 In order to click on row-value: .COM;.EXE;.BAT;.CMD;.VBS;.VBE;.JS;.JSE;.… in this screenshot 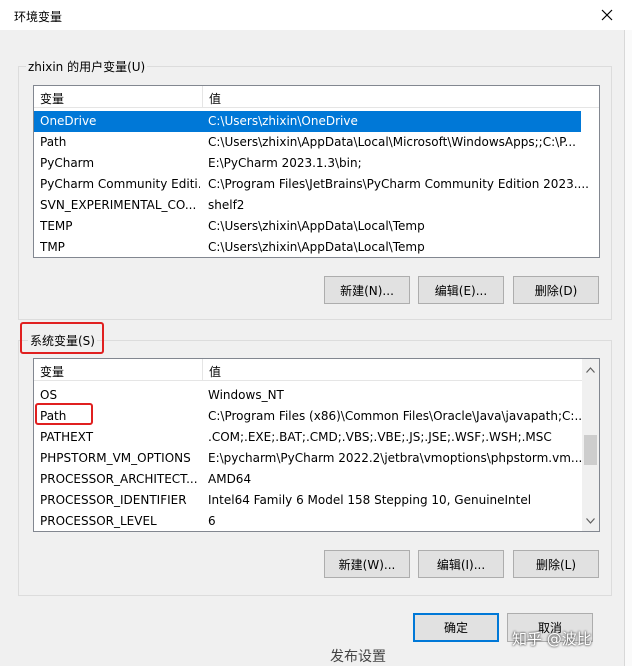, I will do `click(380, 437)`.